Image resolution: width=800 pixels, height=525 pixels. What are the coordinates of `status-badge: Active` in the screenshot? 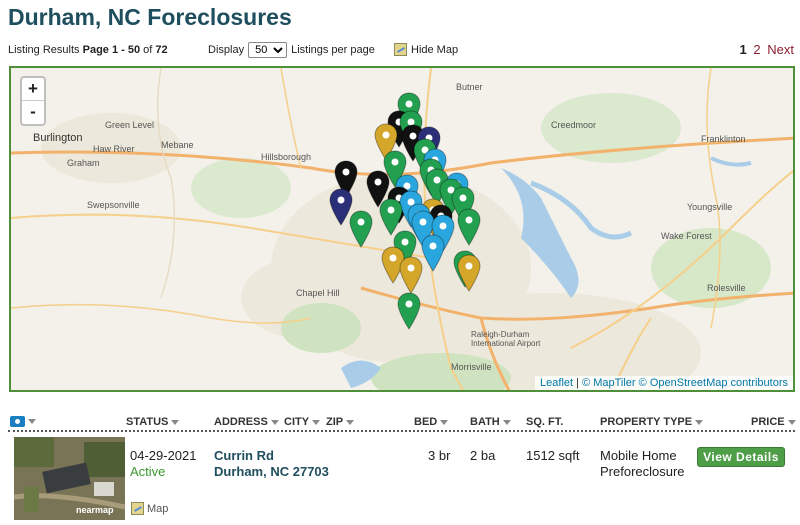 It's located at (148, 471).